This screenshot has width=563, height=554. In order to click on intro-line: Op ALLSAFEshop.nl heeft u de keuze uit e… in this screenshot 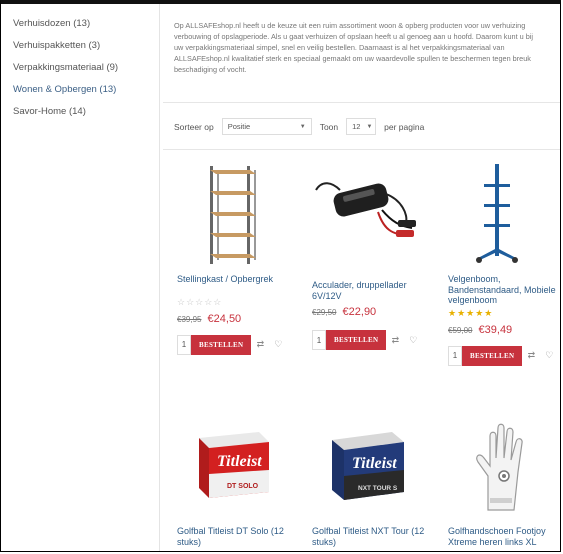, I will do `click(350, 25)`.